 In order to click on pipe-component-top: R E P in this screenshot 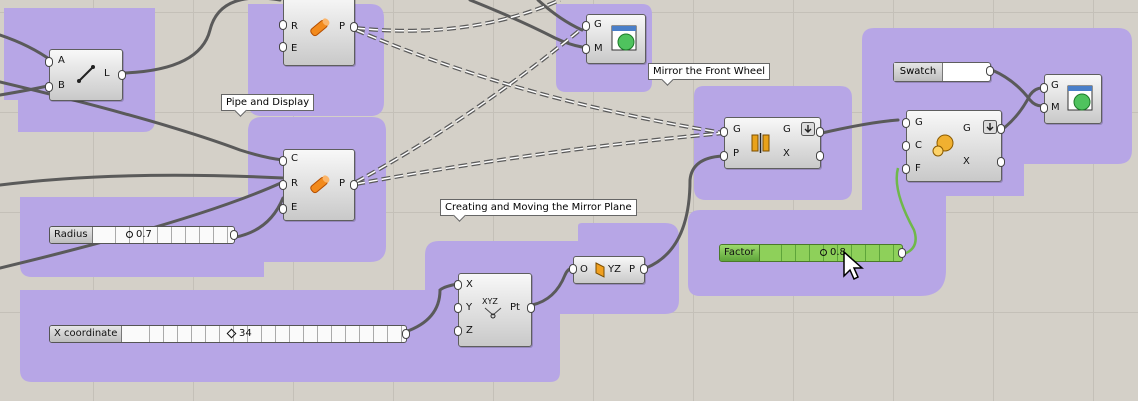, I will do `click(319, 33)`.